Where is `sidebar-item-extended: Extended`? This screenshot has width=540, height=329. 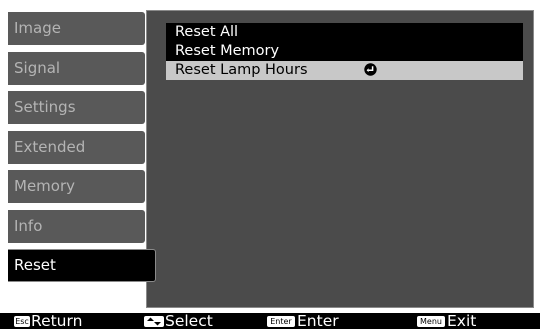 sidebar-item-extended: Extended is located at coordinates (76, 147).